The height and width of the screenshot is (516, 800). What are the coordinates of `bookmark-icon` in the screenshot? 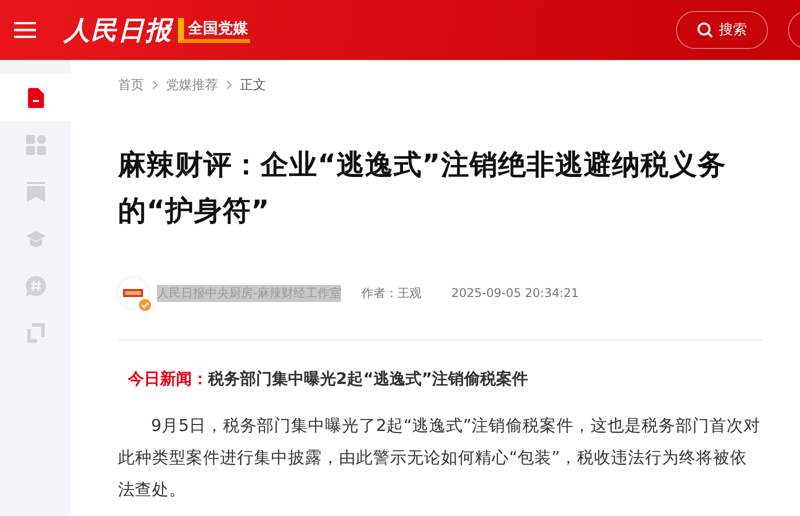 It's located at (35, 192).